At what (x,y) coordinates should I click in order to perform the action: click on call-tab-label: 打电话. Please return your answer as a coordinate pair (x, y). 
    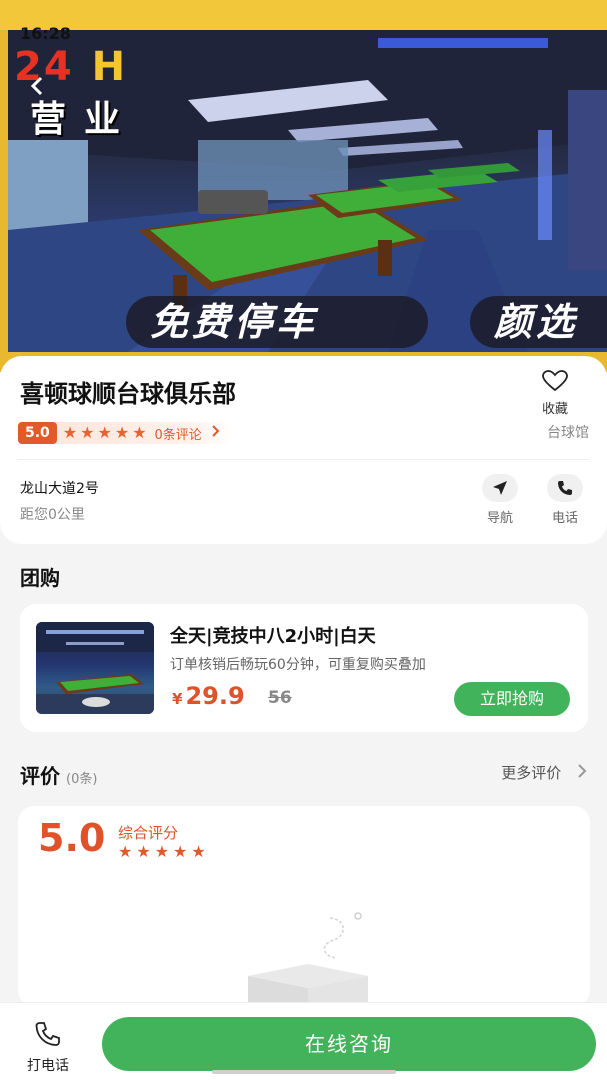
    Looking at the image, I should click on (48, 1066).